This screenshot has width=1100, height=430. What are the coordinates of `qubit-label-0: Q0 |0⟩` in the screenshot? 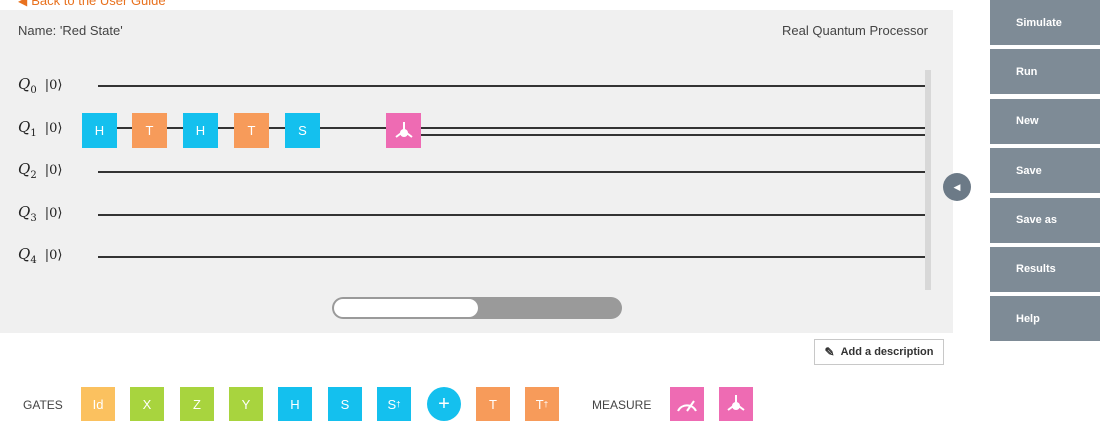 It's located at (40, 85).